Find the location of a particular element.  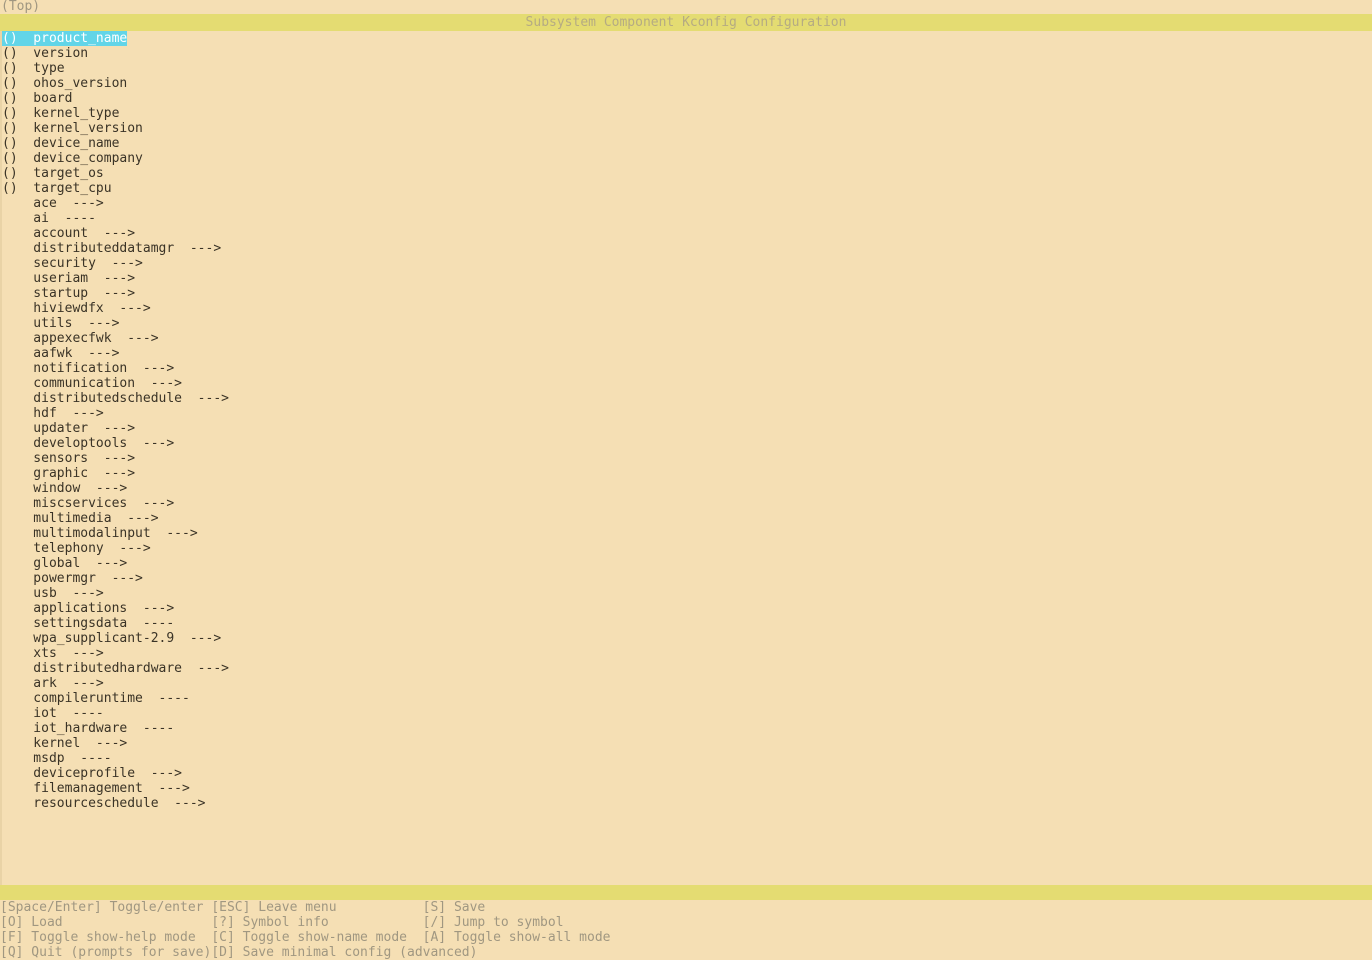

menu-item-iot: iot ---- is located at coordinates (687, 713).